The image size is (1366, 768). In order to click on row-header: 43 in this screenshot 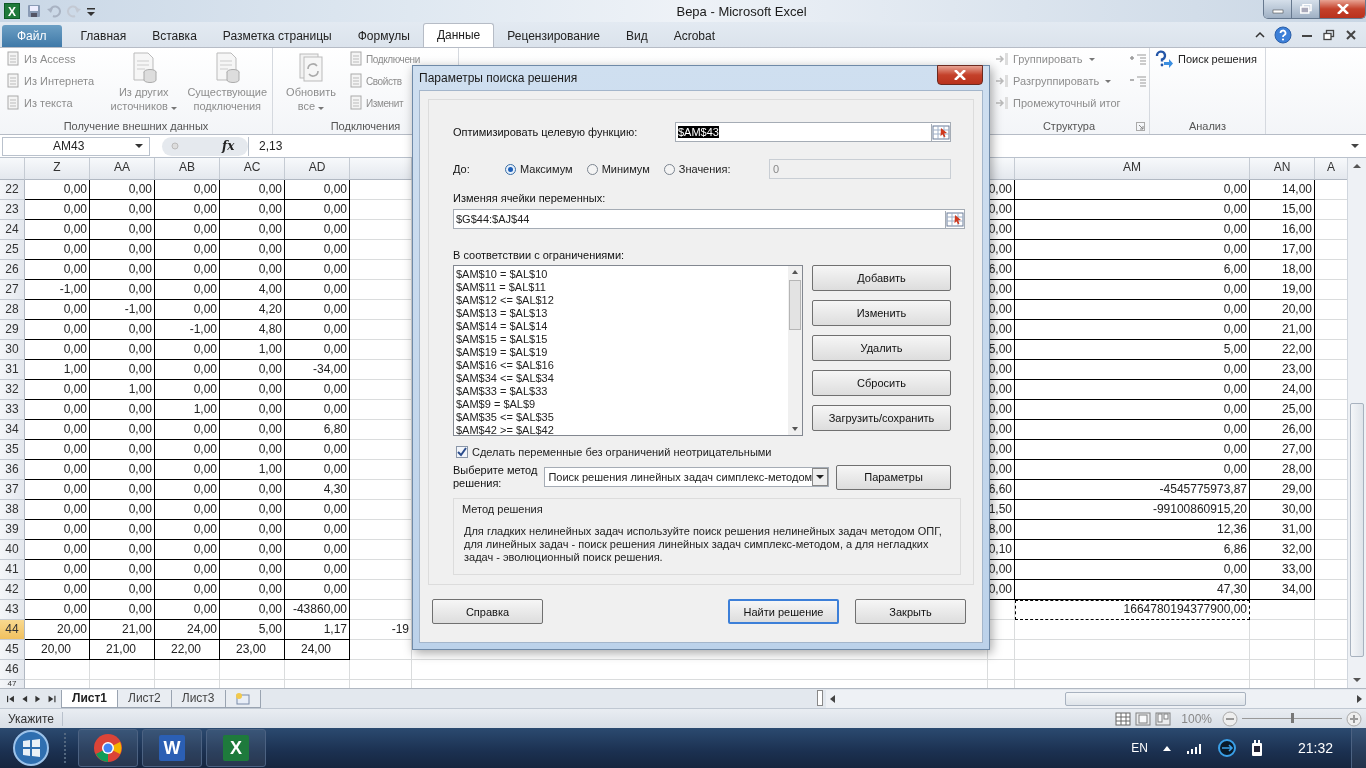, I will do `click(12, 610)`.